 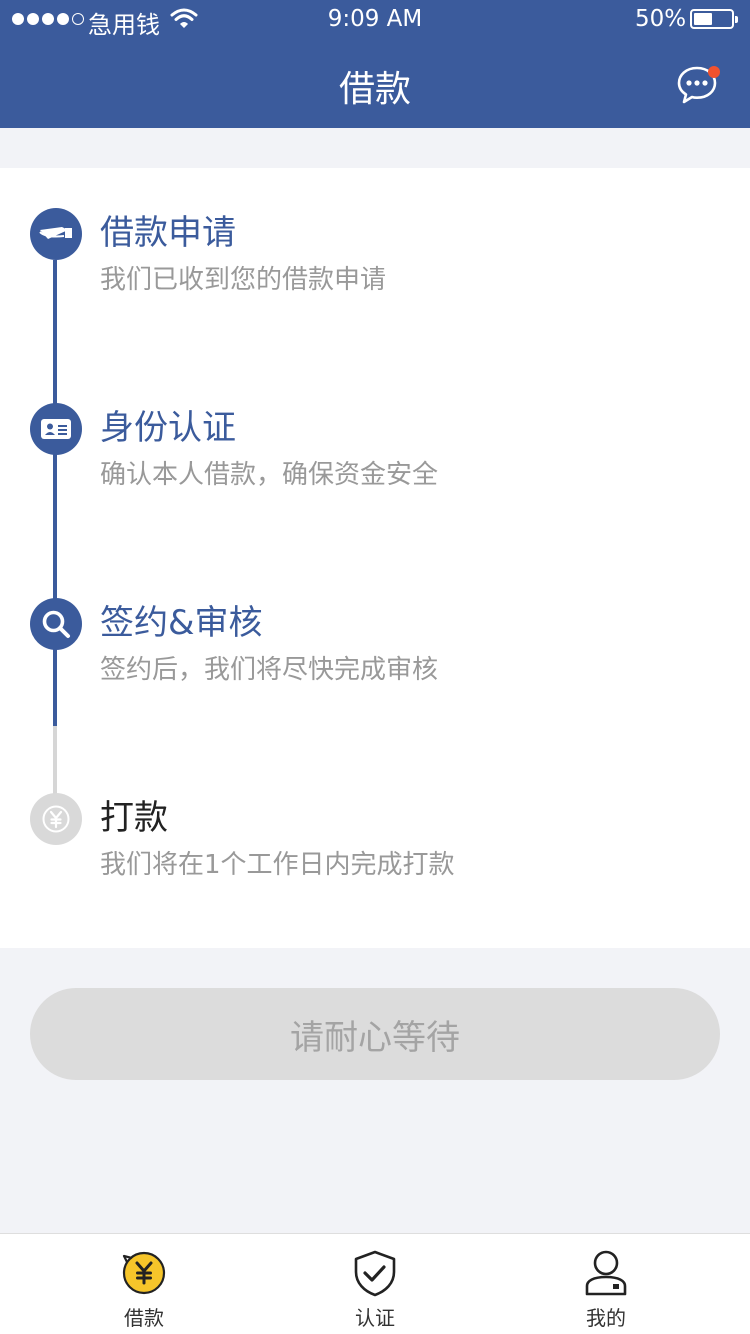 I want to click on tab-label: 借款, so click(x=144, y=1318).